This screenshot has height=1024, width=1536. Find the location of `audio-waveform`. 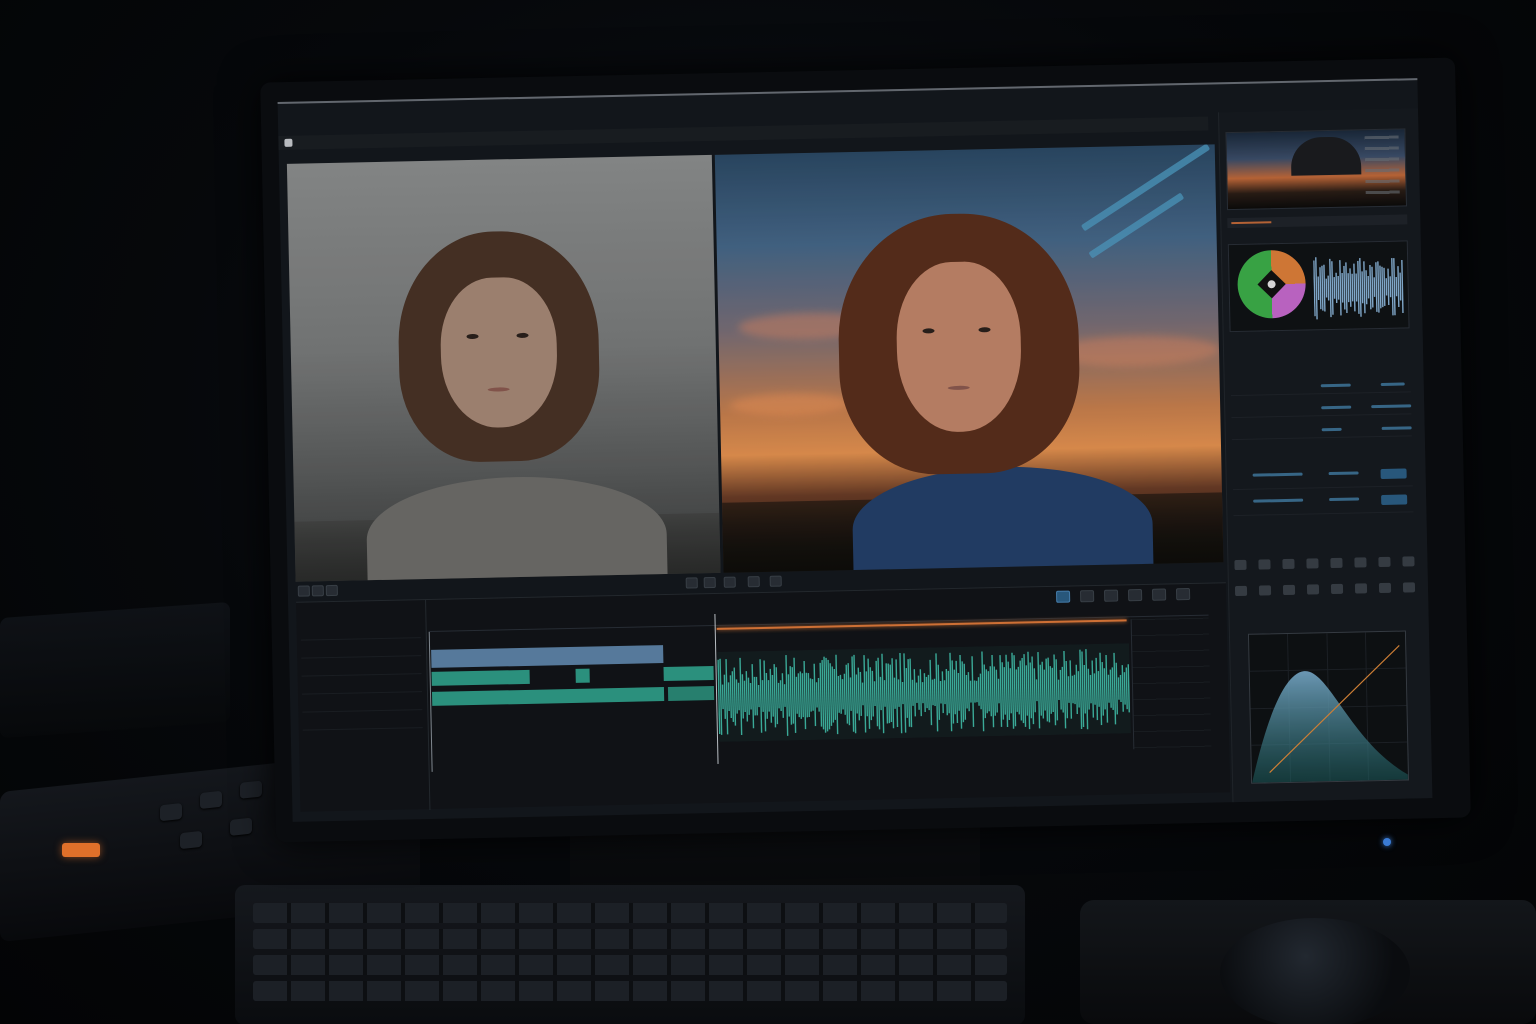

audio-waveform is located at coordinates (924, 692).